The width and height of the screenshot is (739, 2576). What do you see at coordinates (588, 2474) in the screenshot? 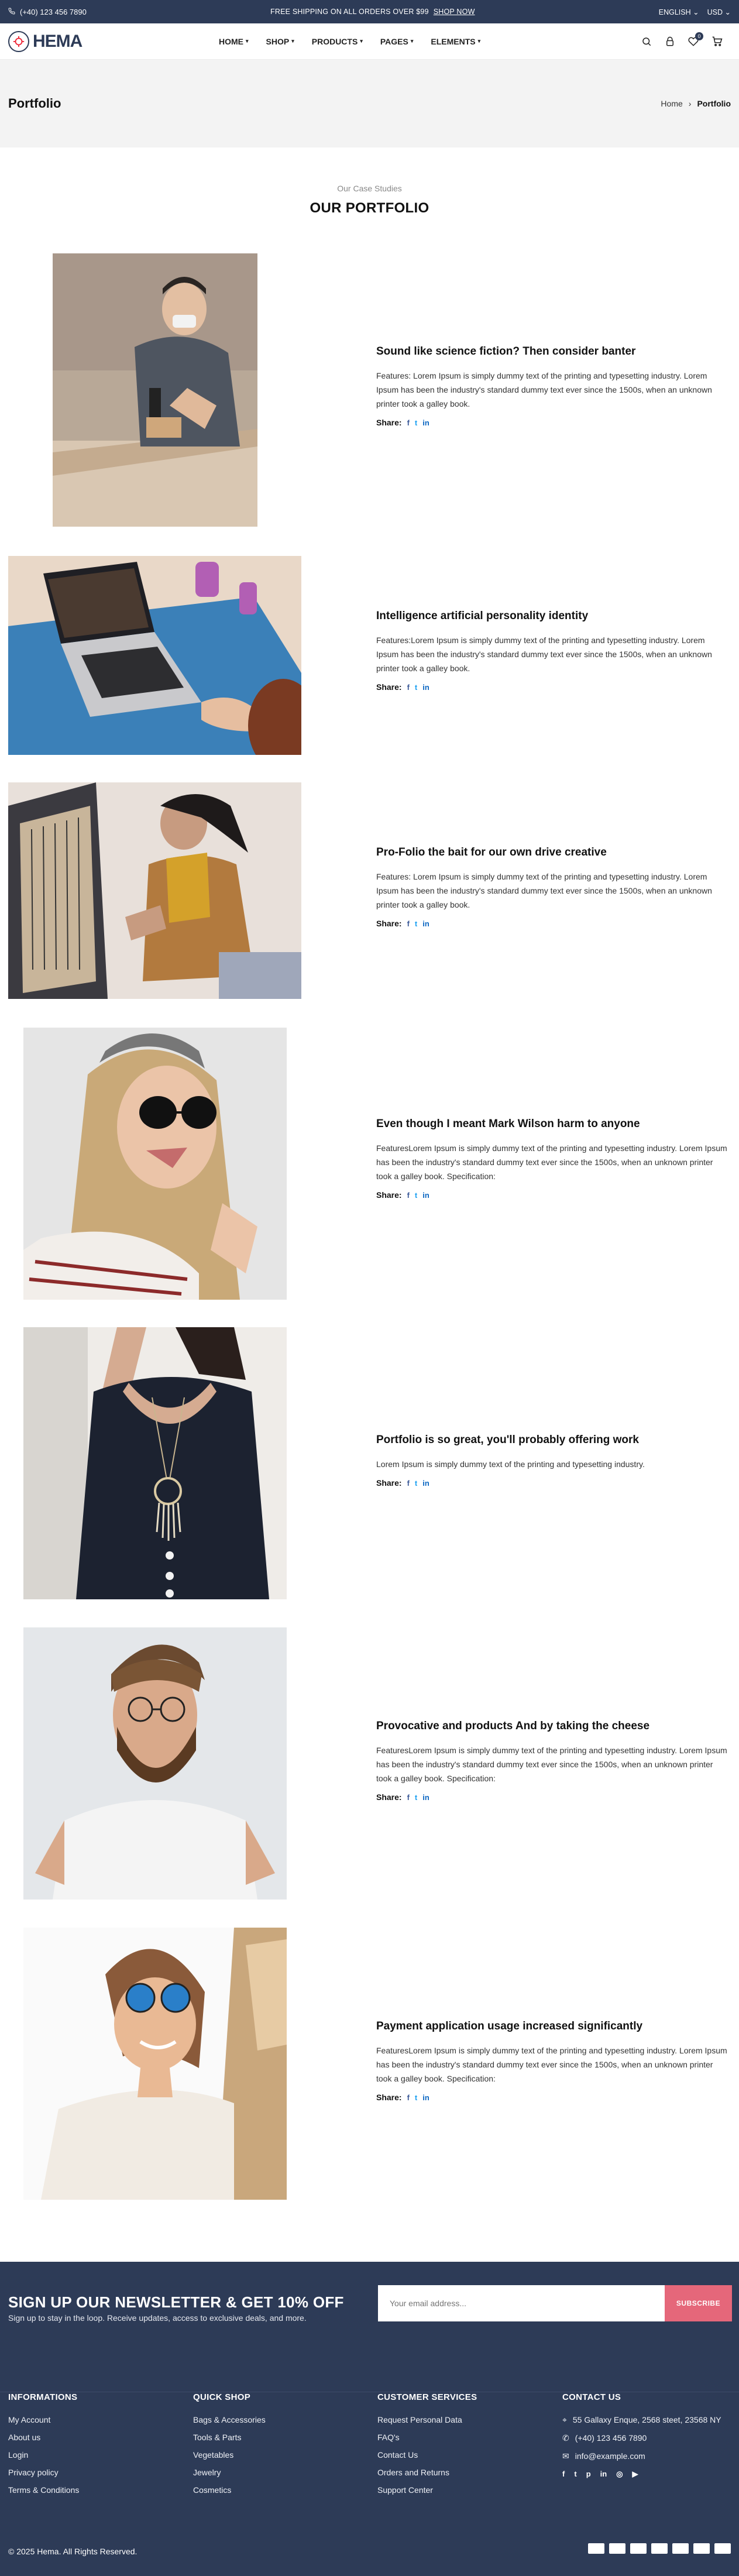
I see `pinterest-icon: p` at bounding box center [588, 2474].